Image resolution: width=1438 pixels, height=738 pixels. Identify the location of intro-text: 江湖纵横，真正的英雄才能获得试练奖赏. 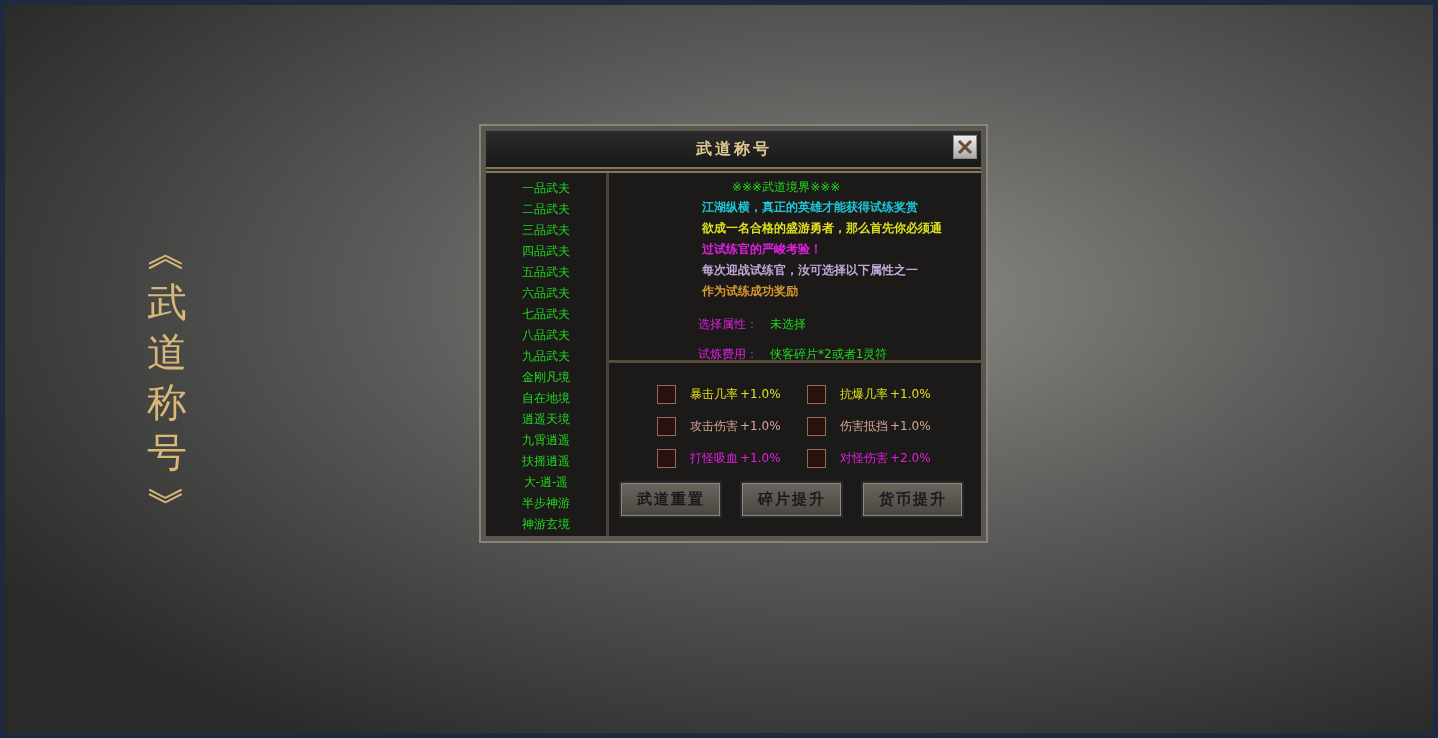
(810, 207).